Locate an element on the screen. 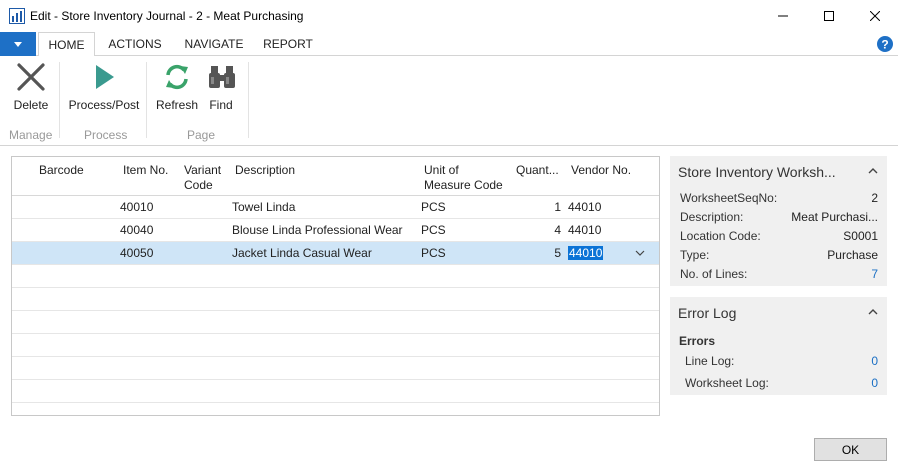 The height and width of the screenshot is (472, 898). vendor-no-input-value: 44010 is located at coordinates (586, 253).